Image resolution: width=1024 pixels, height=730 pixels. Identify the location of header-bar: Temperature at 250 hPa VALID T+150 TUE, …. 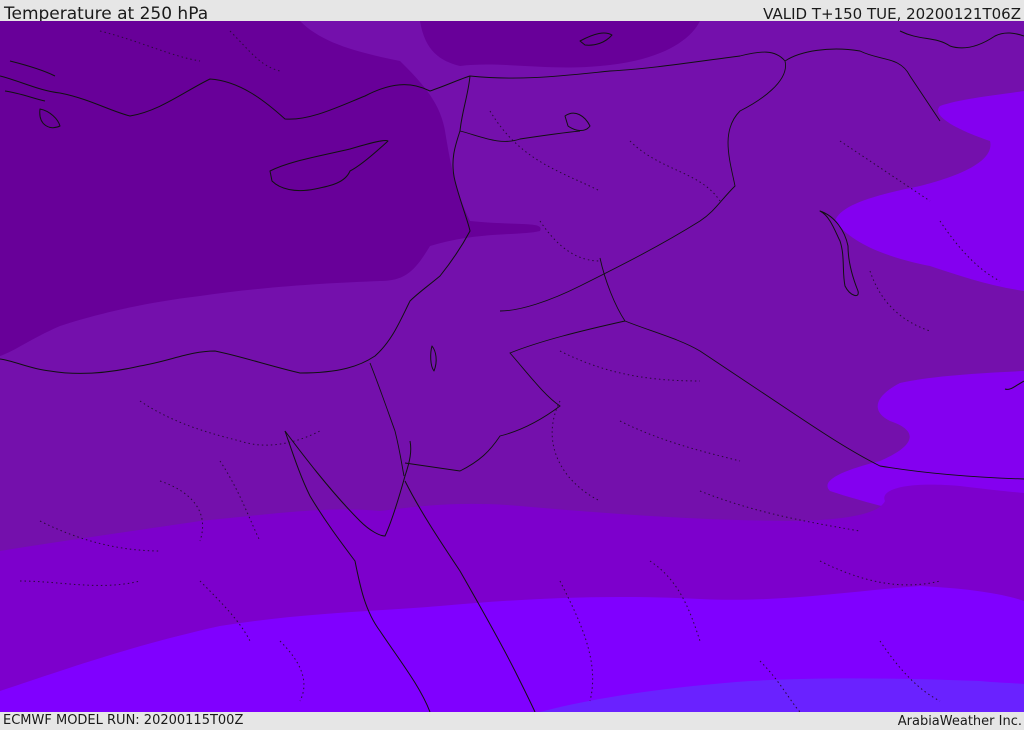
(512, 12).